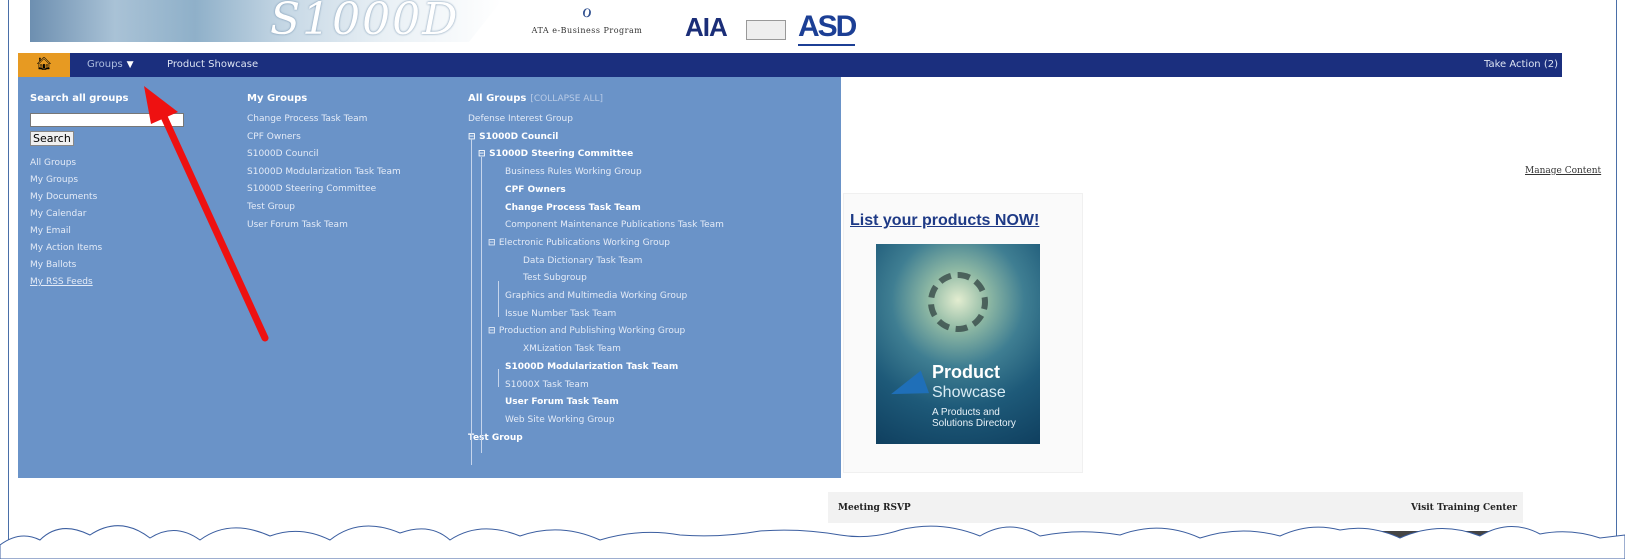  What do you see at coordinates (653, 439) in the screenshot?
I see `tree-item: Test Group` at bounding box center [653, 439].